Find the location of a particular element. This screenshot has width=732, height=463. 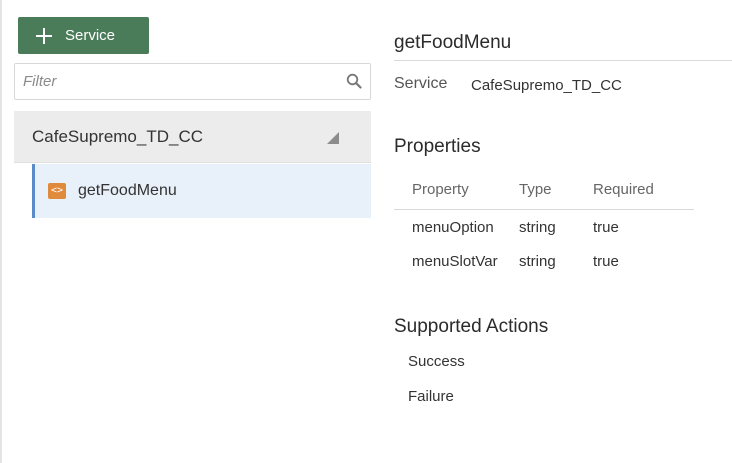

title-divider is located at coordinates (563, 60).